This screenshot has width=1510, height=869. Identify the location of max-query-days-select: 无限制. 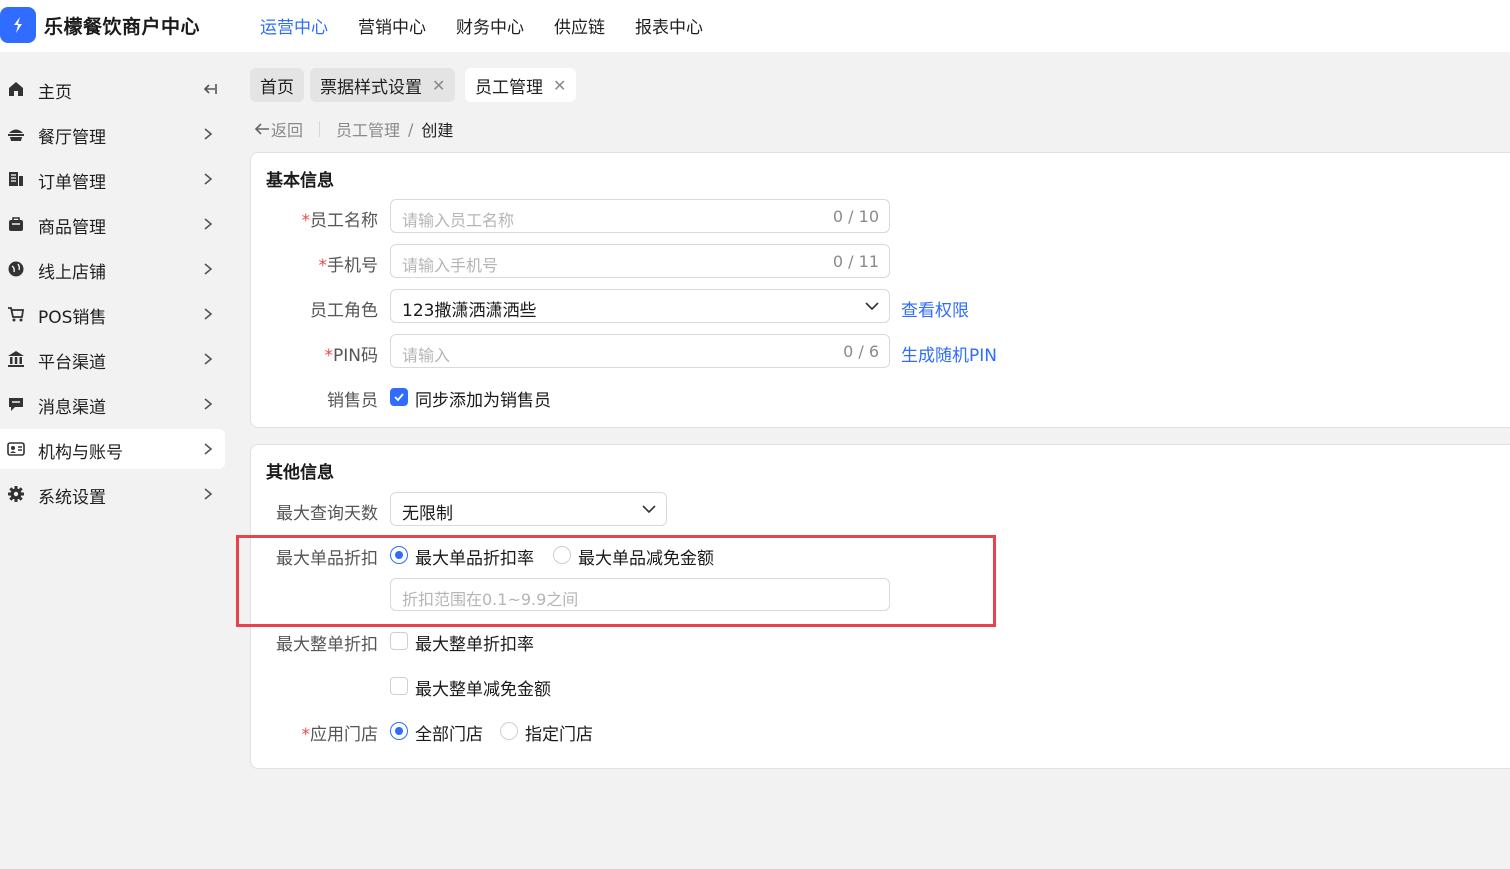
(528, 509).